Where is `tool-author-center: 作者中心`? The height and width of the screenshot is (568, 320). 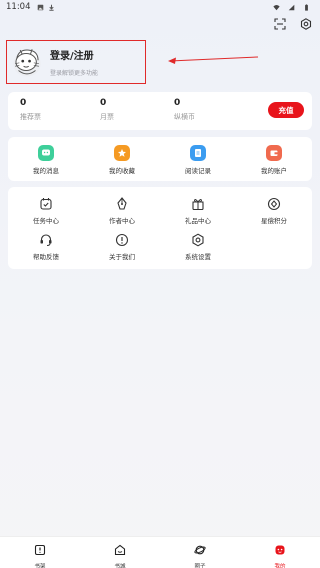 tool-author-center: 作者中心 is located at coordinates (122, 211).